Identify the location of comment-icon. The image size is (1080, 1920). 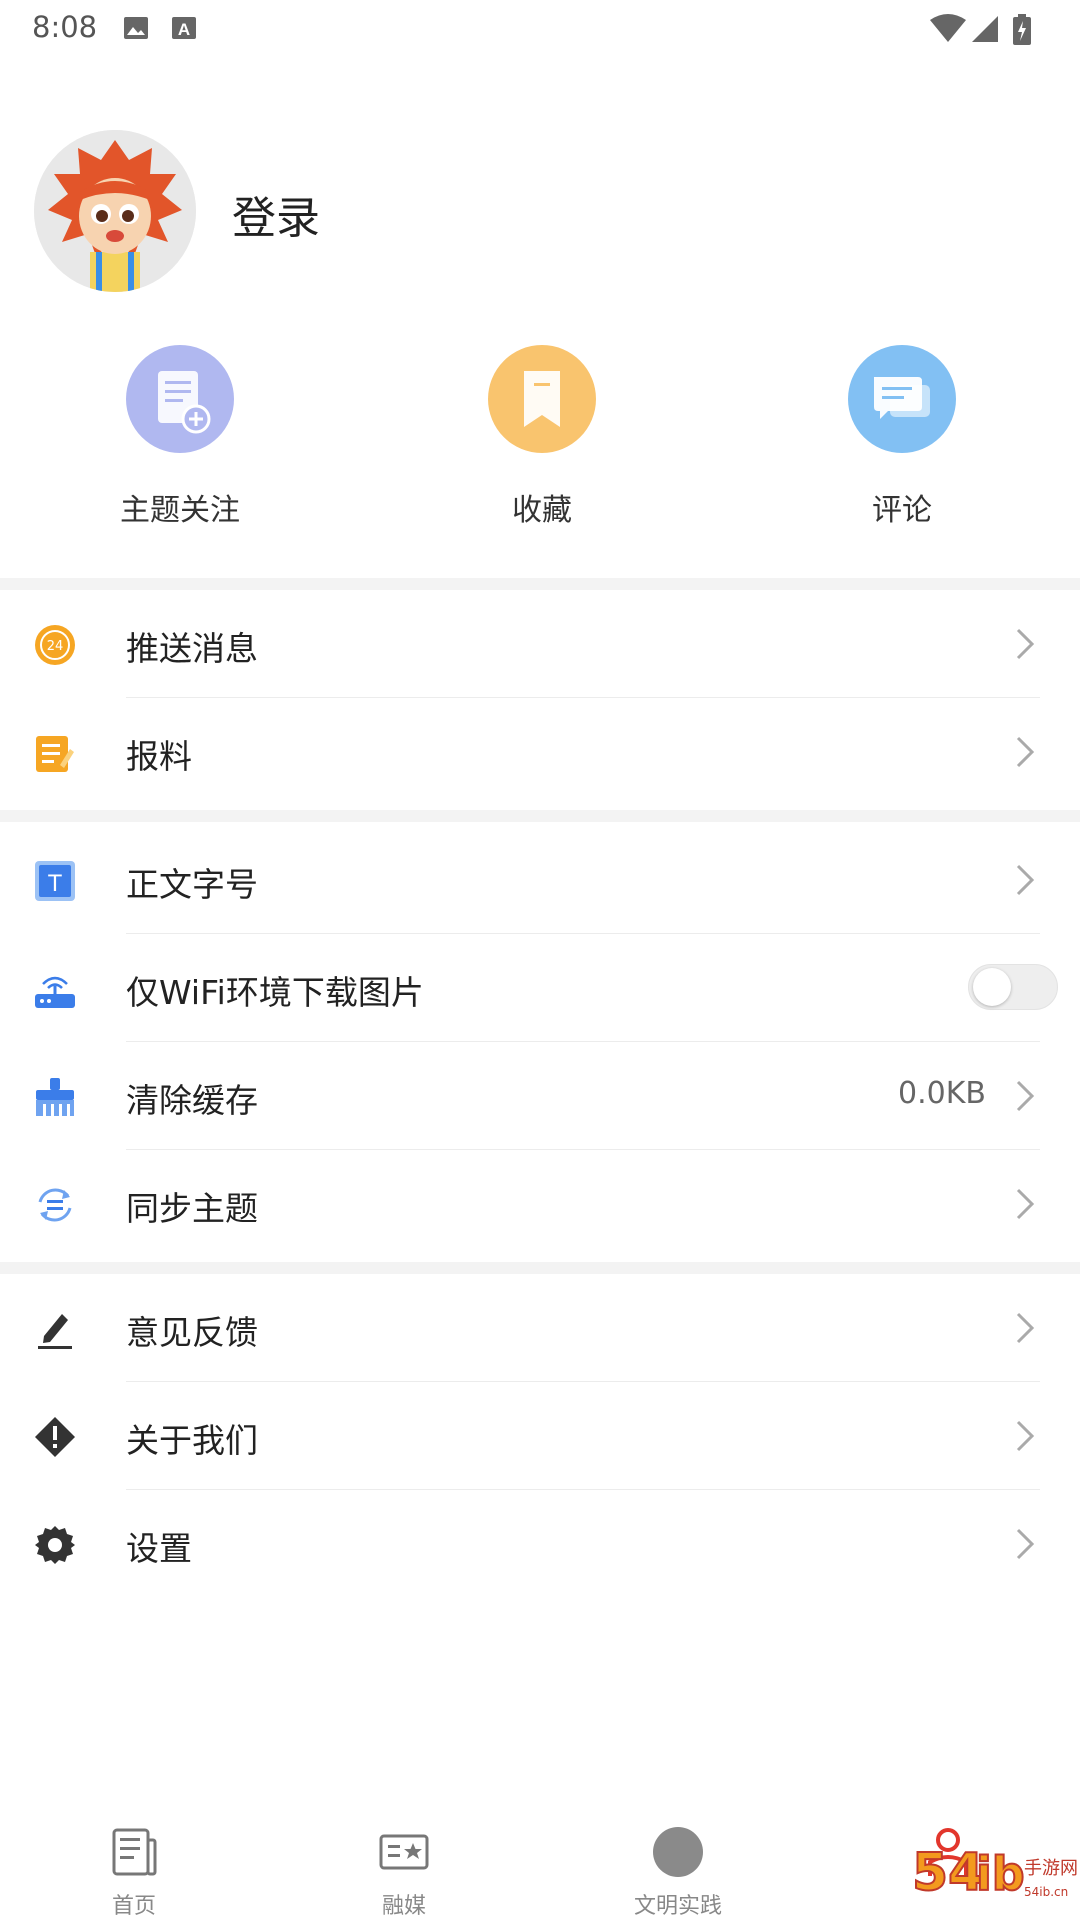
(902, 399).